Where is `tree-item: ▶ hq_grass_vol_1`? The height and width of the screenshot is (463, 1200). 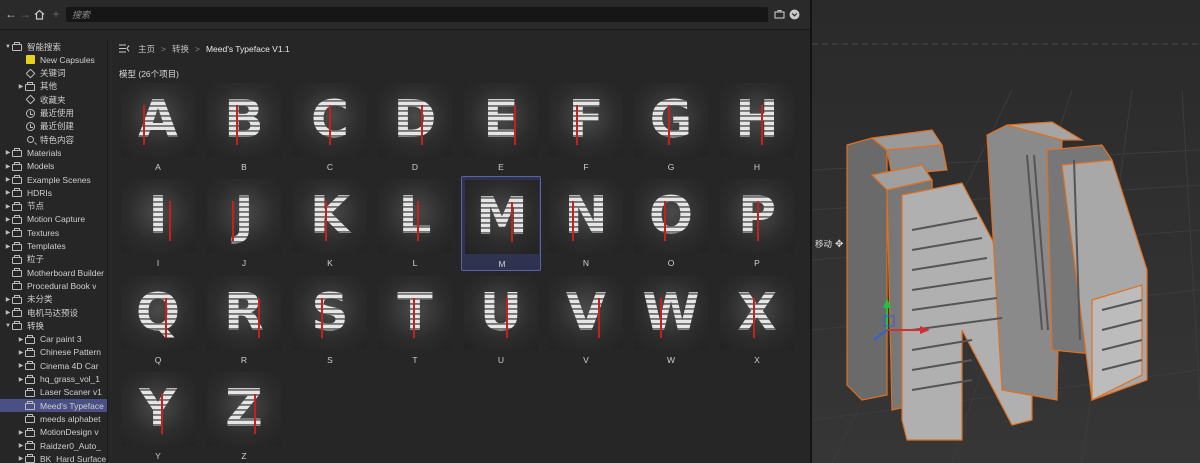 tree-item: ▶ hq_grass_vol_1 is located at coordinates (53, 379).